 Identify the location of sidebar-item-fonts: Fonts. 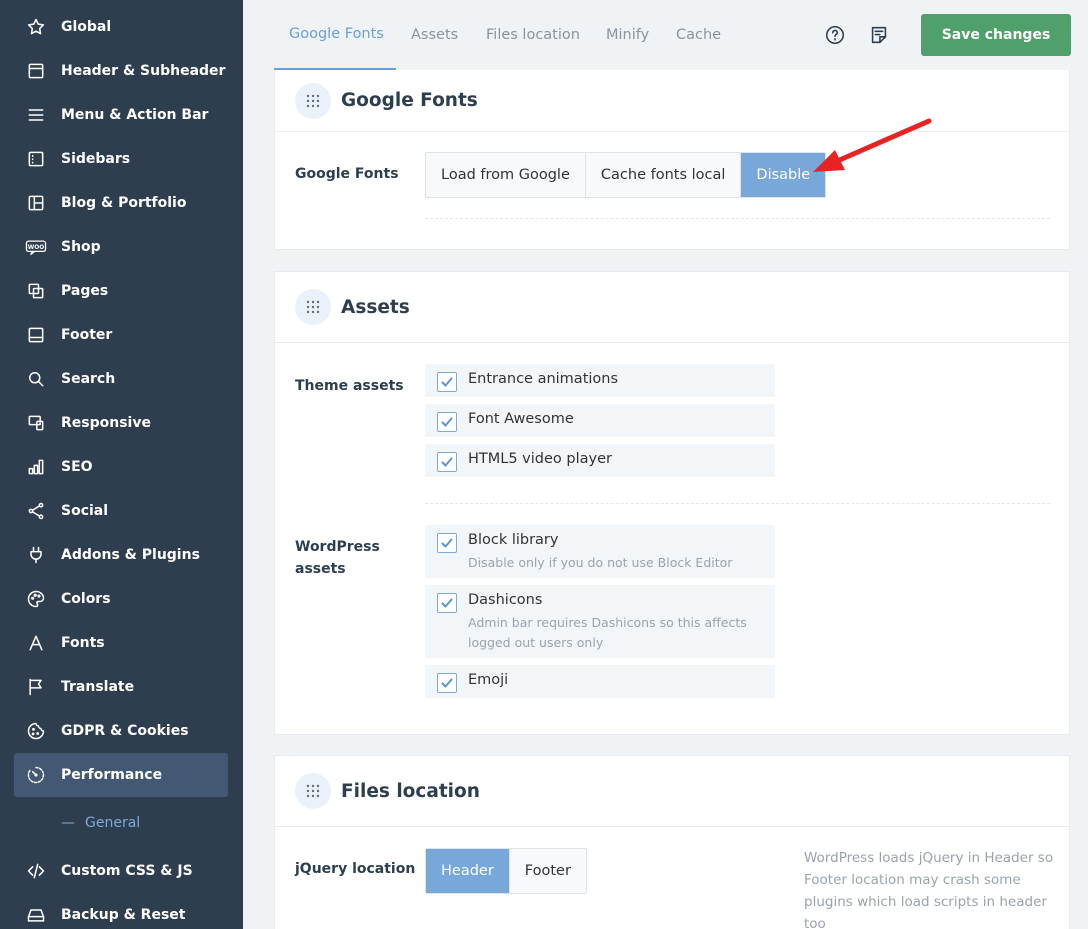
(121, 643).